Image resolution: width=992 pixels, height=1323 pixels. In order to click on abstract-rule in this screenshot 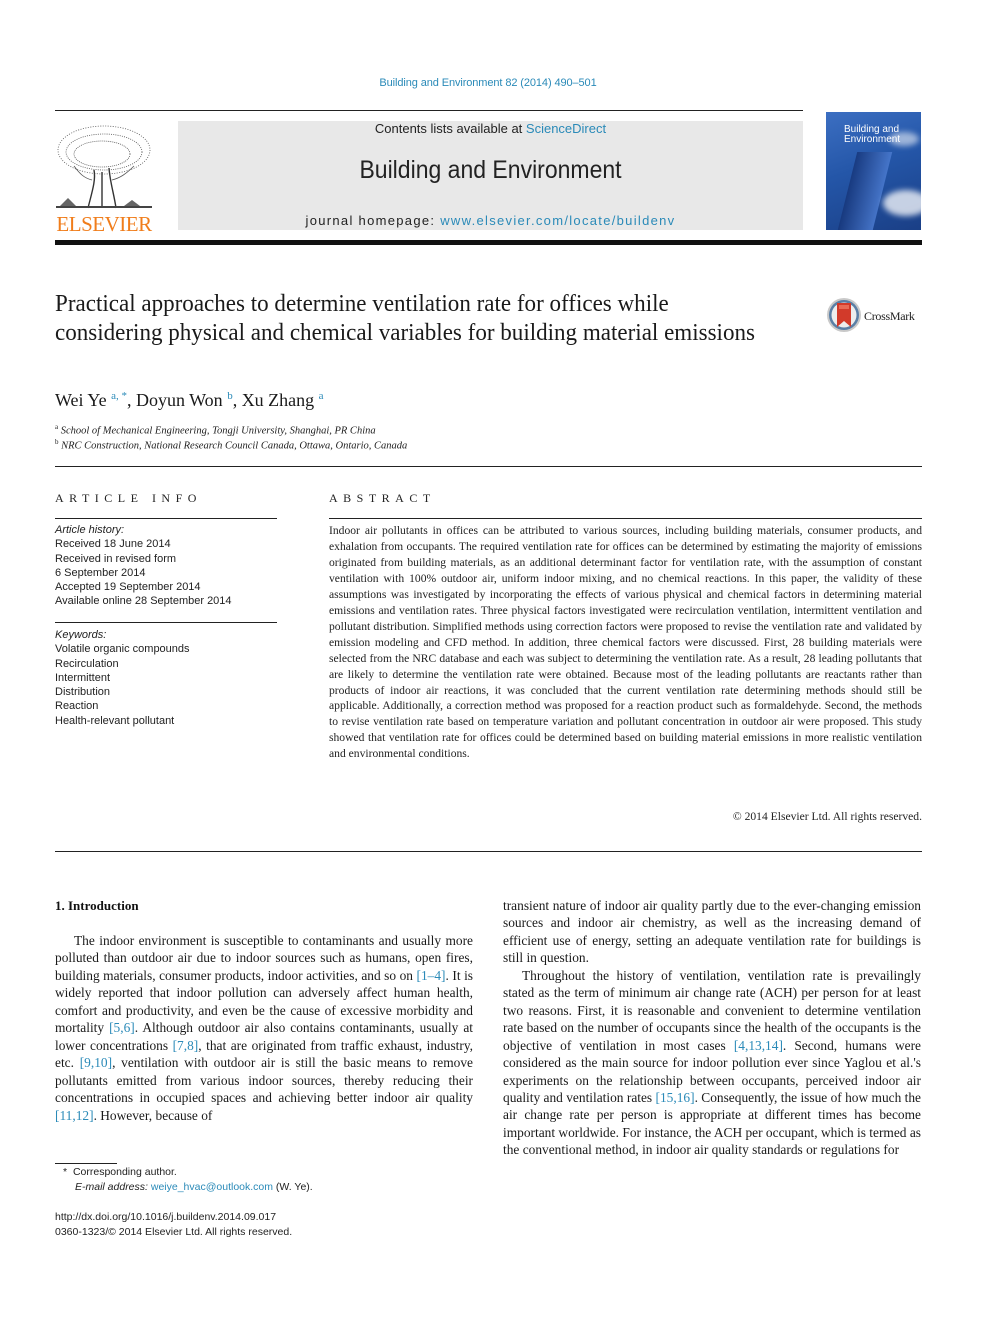, I will do `click(625, 518)`.